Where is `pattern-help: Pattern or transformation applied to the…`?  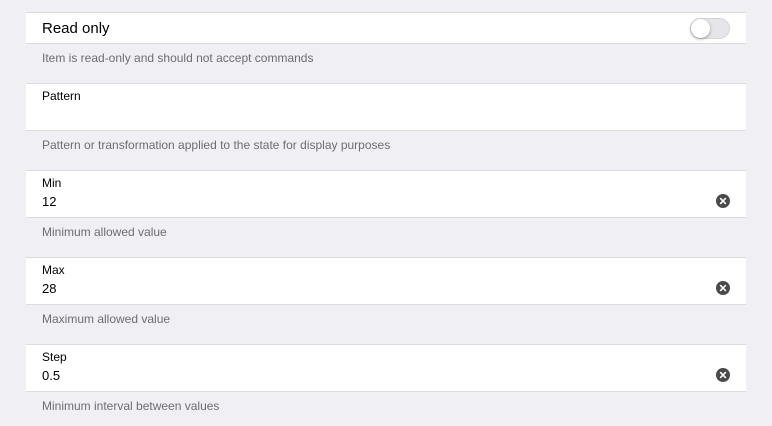
pattern-help: Pattern or transformation applied to the… is located at coordinates (216, 145).